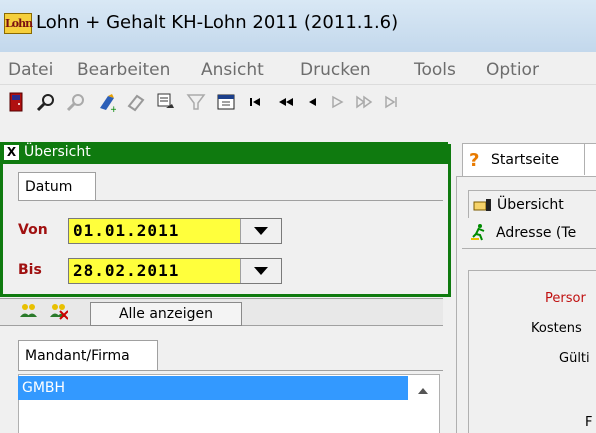  Describe the element at coordinates (525, 160) in the screenshot. I see `tab-startseite-label: Startseite` at that location.